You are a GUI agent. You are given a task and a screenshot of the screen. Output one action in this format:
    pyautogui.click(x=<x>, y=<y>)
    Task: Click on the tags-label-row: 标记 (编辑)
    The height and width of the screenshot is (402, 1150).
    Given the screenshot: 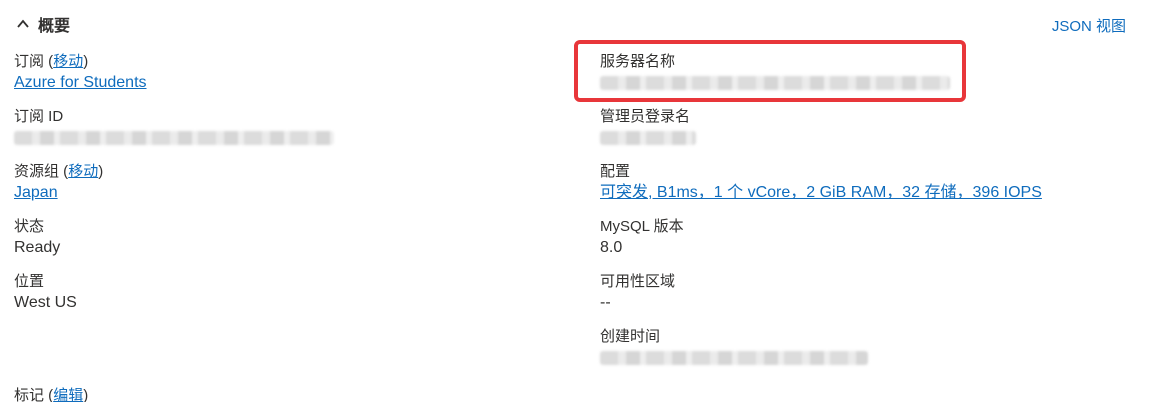 What is the action you would take?
    pyautogui.click(x=51, y=394)
    